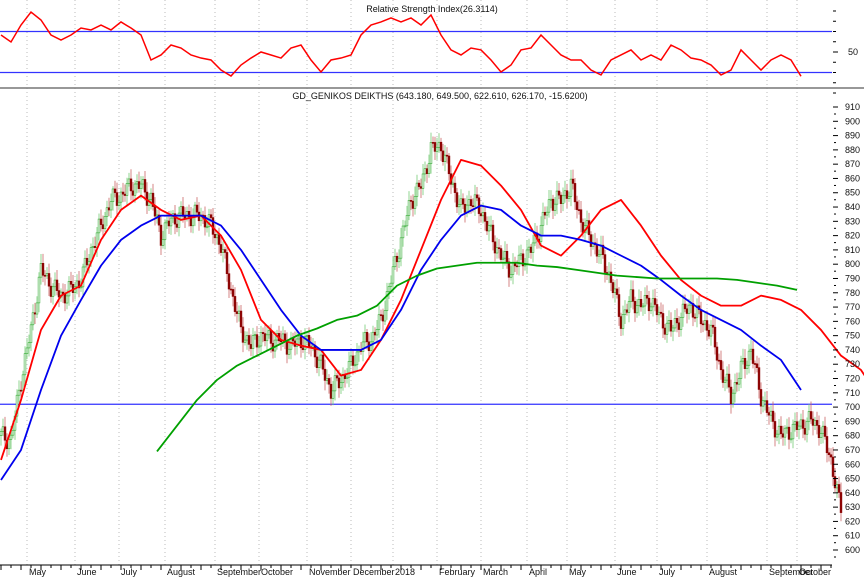 This screenshot has height=578, width=864. I want to click on y-tick-label: 860, so click(852, 178).